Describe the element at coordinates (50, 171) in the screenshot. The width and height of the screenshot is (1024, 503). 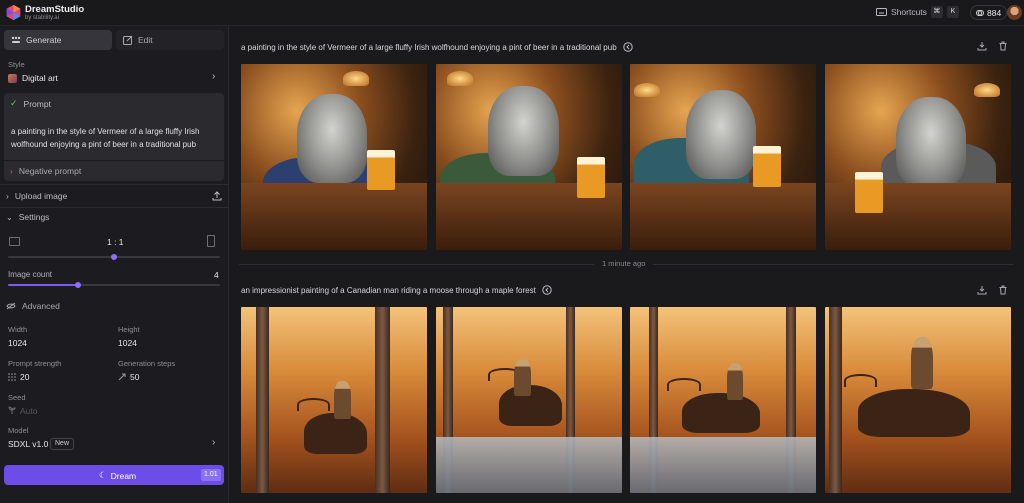
I see `negative-prompt-label: Negative prompt` at that location.